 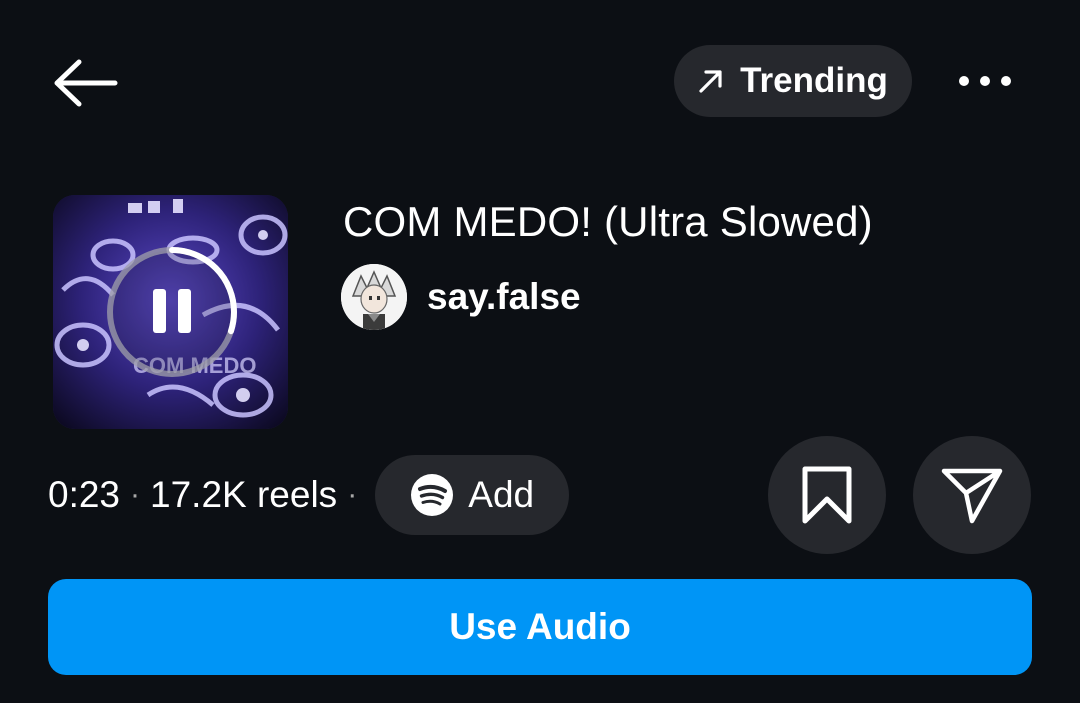 What do you see at coordinates (244, 494) in the screenshot?
I see `reels-count: 17.2K reels` at bounding box center [244, 494].